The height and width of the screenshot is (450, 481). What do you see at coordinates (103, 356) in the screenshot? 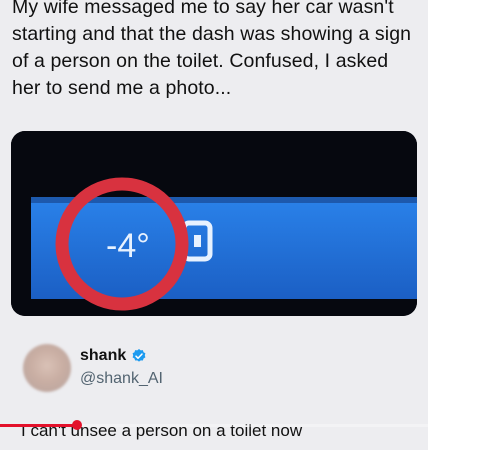
I see `author-name: shank` at bounding box center [103, 356].